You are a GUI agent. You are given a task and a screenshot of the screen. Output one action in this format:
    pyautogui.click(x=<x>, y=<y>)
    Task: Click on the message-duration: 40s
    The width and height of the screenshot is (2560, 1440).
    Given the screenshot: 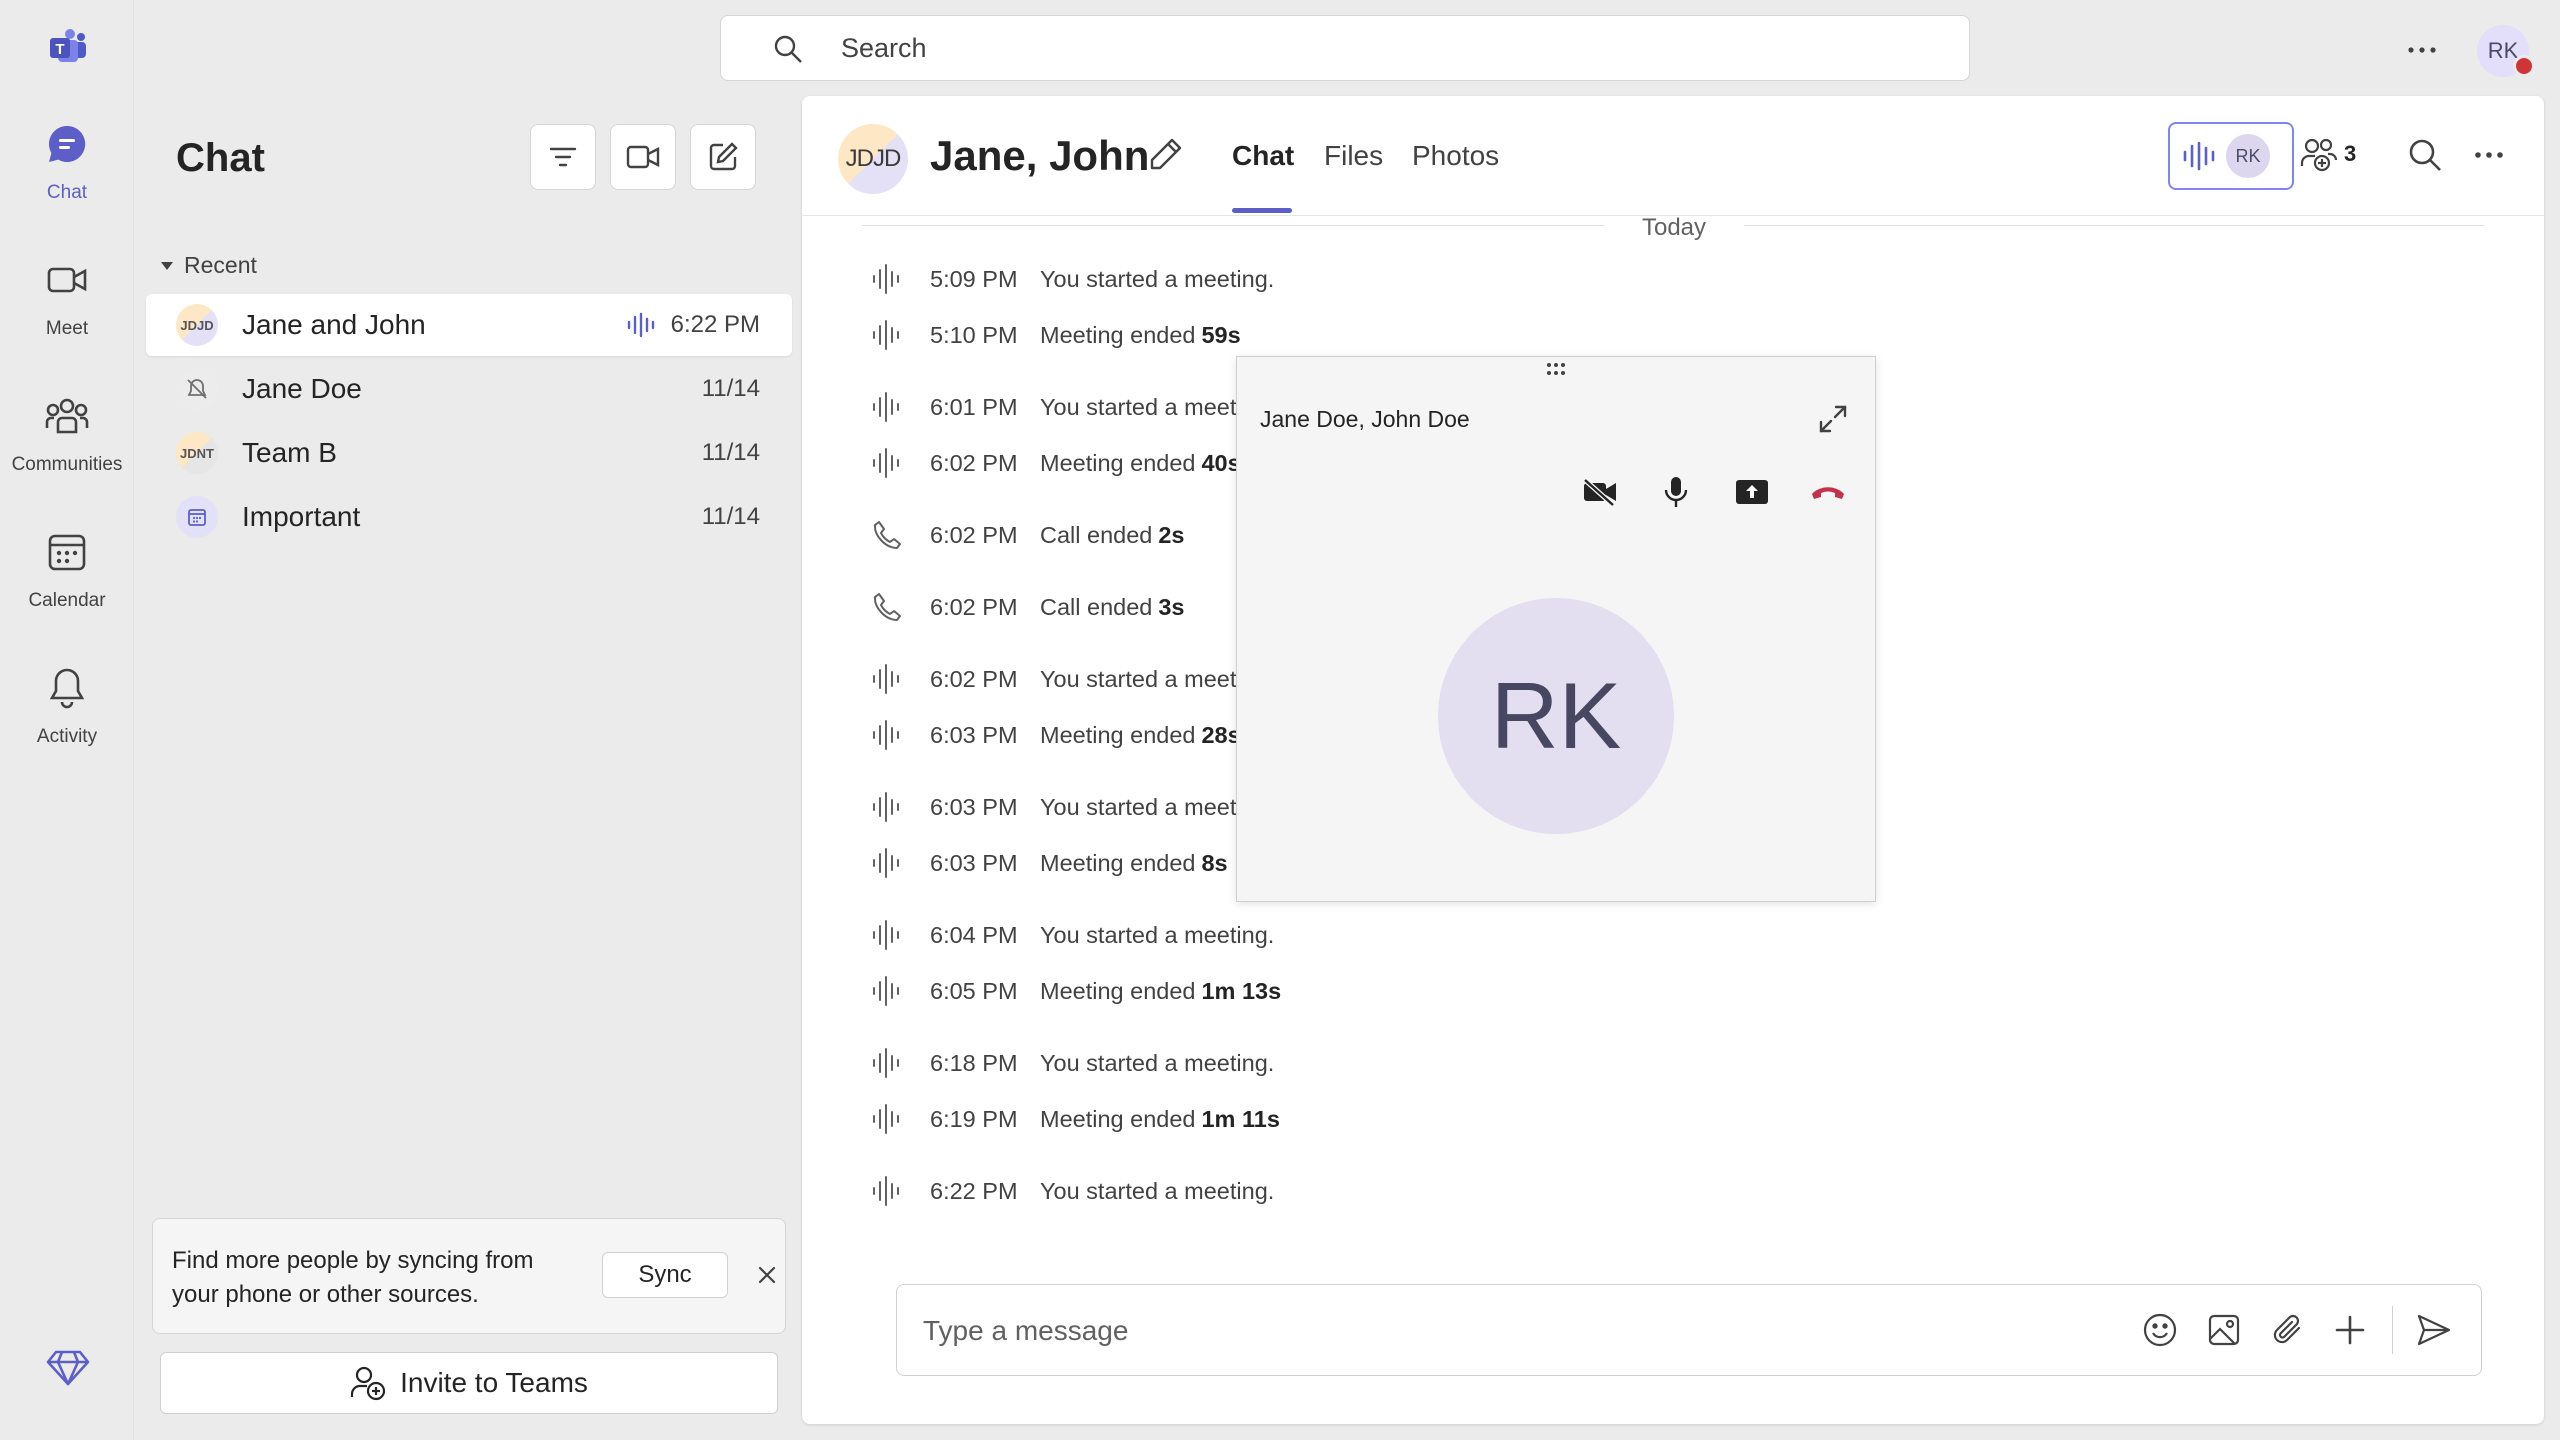 What is the action you would take?
    pyautogui.click(x=1221, y=462)
    